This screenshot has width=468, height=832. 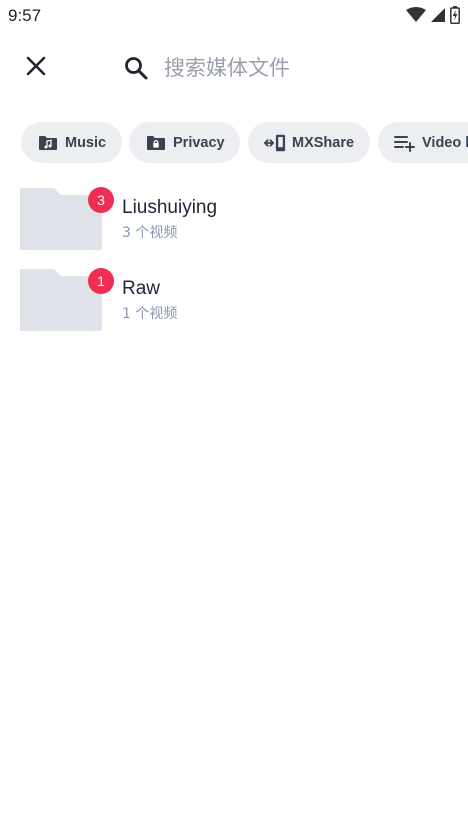 I want to click on status-bar: 9:57, so click(x=234, y=16).